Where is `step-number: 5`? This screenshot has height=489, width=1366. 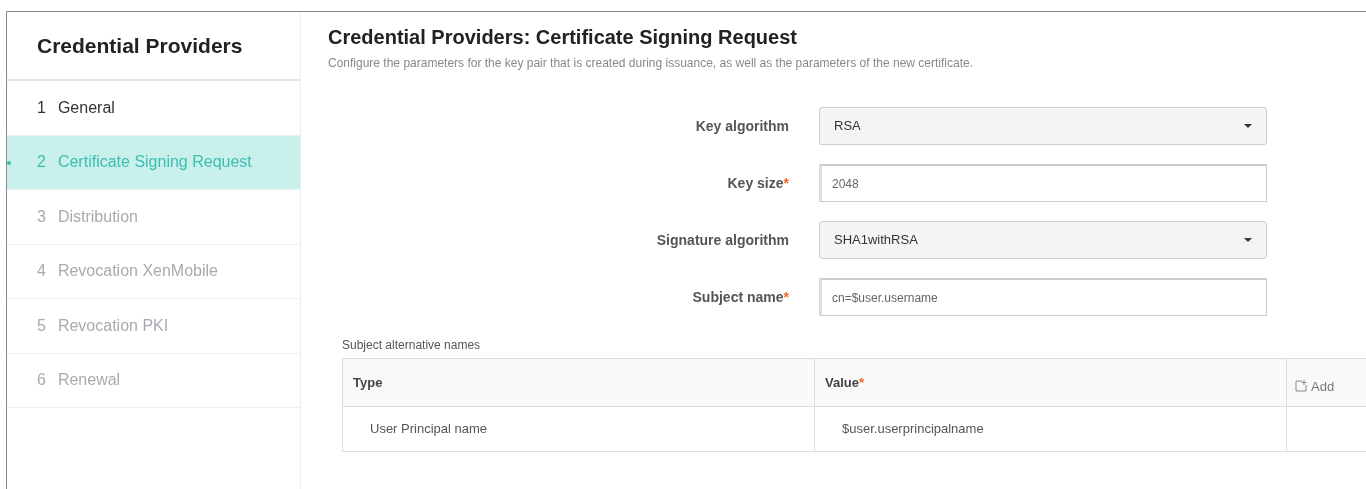 step-number: 5 is located at coordinates (41, 325).